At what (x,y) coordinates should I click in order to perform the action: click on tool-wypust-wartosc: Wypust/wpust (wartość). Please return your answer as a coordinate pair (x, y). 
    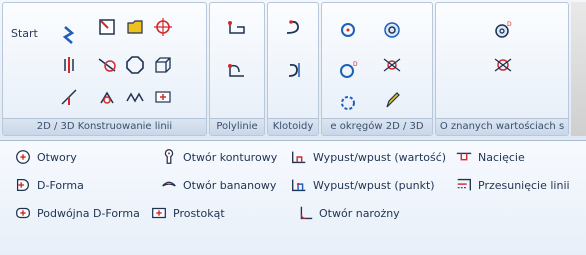
    Looking at the image, I should click on (368, 157).